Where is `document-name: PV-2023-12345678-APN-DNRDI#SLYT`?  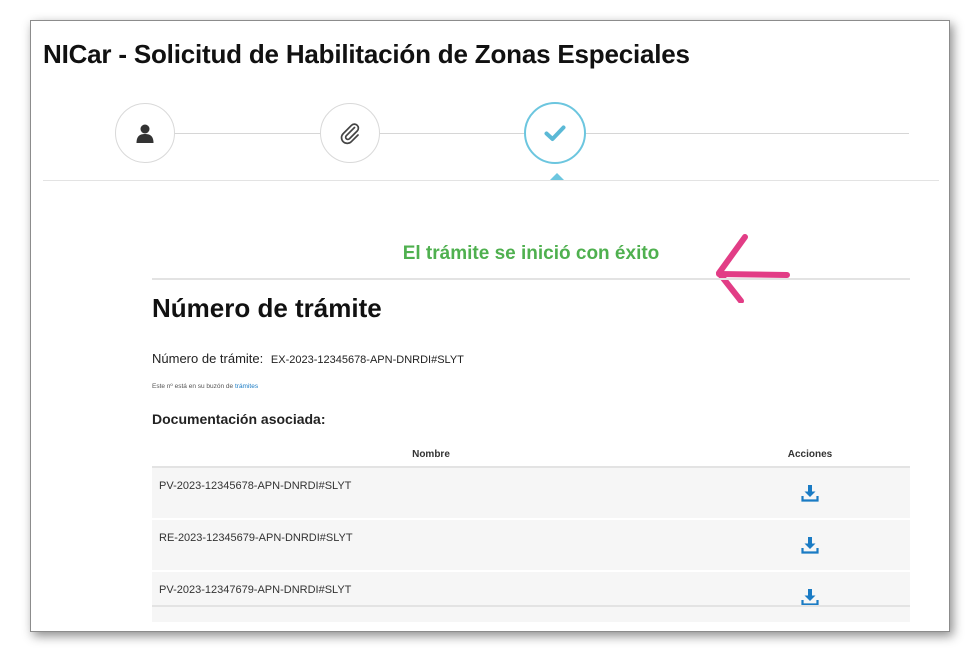
document-name: PV-2023-12345678-APN-DNRDI#SLYT is located at coordinates (431, 493).